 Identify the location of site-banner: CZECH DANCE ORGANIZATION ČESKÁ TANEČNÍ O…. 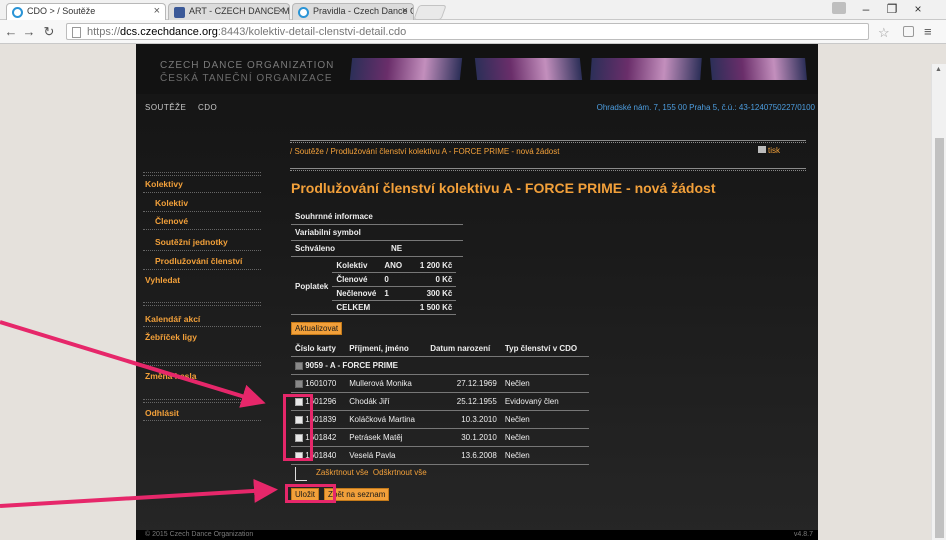
(477, 69).